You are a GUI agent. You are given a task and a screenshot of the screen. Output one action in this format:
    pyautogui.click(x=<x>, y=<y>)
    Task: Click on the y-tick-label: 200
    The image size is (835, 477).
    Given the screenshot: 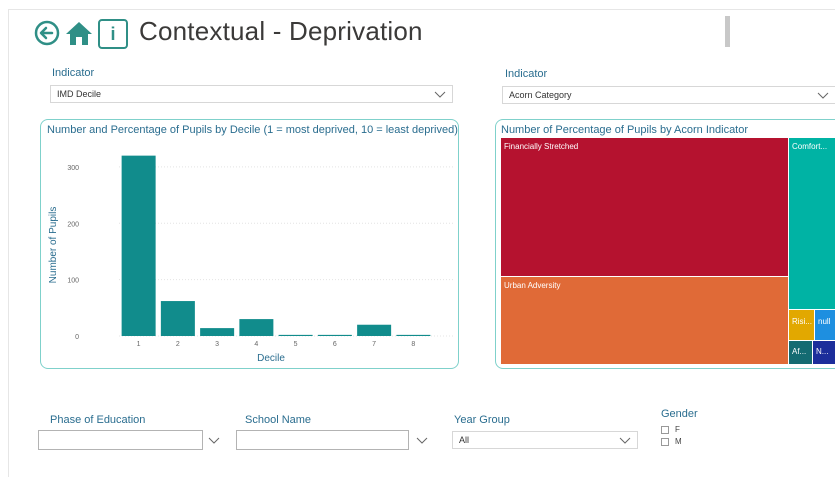 What is the action you would take?
    pyautogui.click(x=73, y=224)
    